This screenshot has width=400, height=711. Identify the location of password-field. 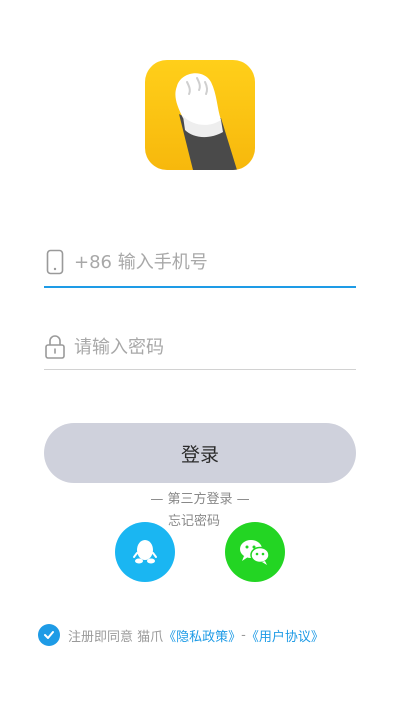
(200, 347).